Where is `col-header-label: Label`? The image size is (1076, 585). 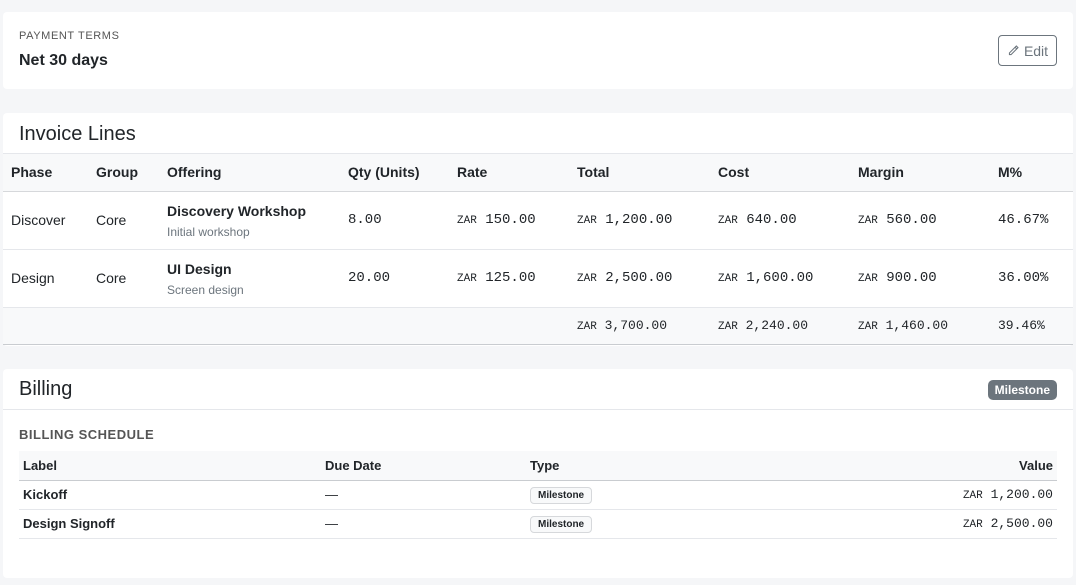
col-header-label: Label is located at coordinates (170, 466).